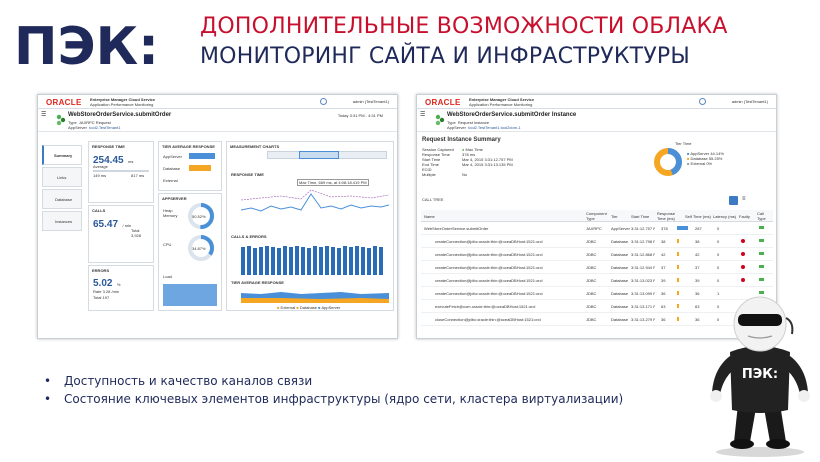  What do you see at coordinates (121, 288) in the screenshot?
I see `errors-panel: ERRORS 5.02 % Rate 3.28 /min Total 197` at bounding box center [121, 288].